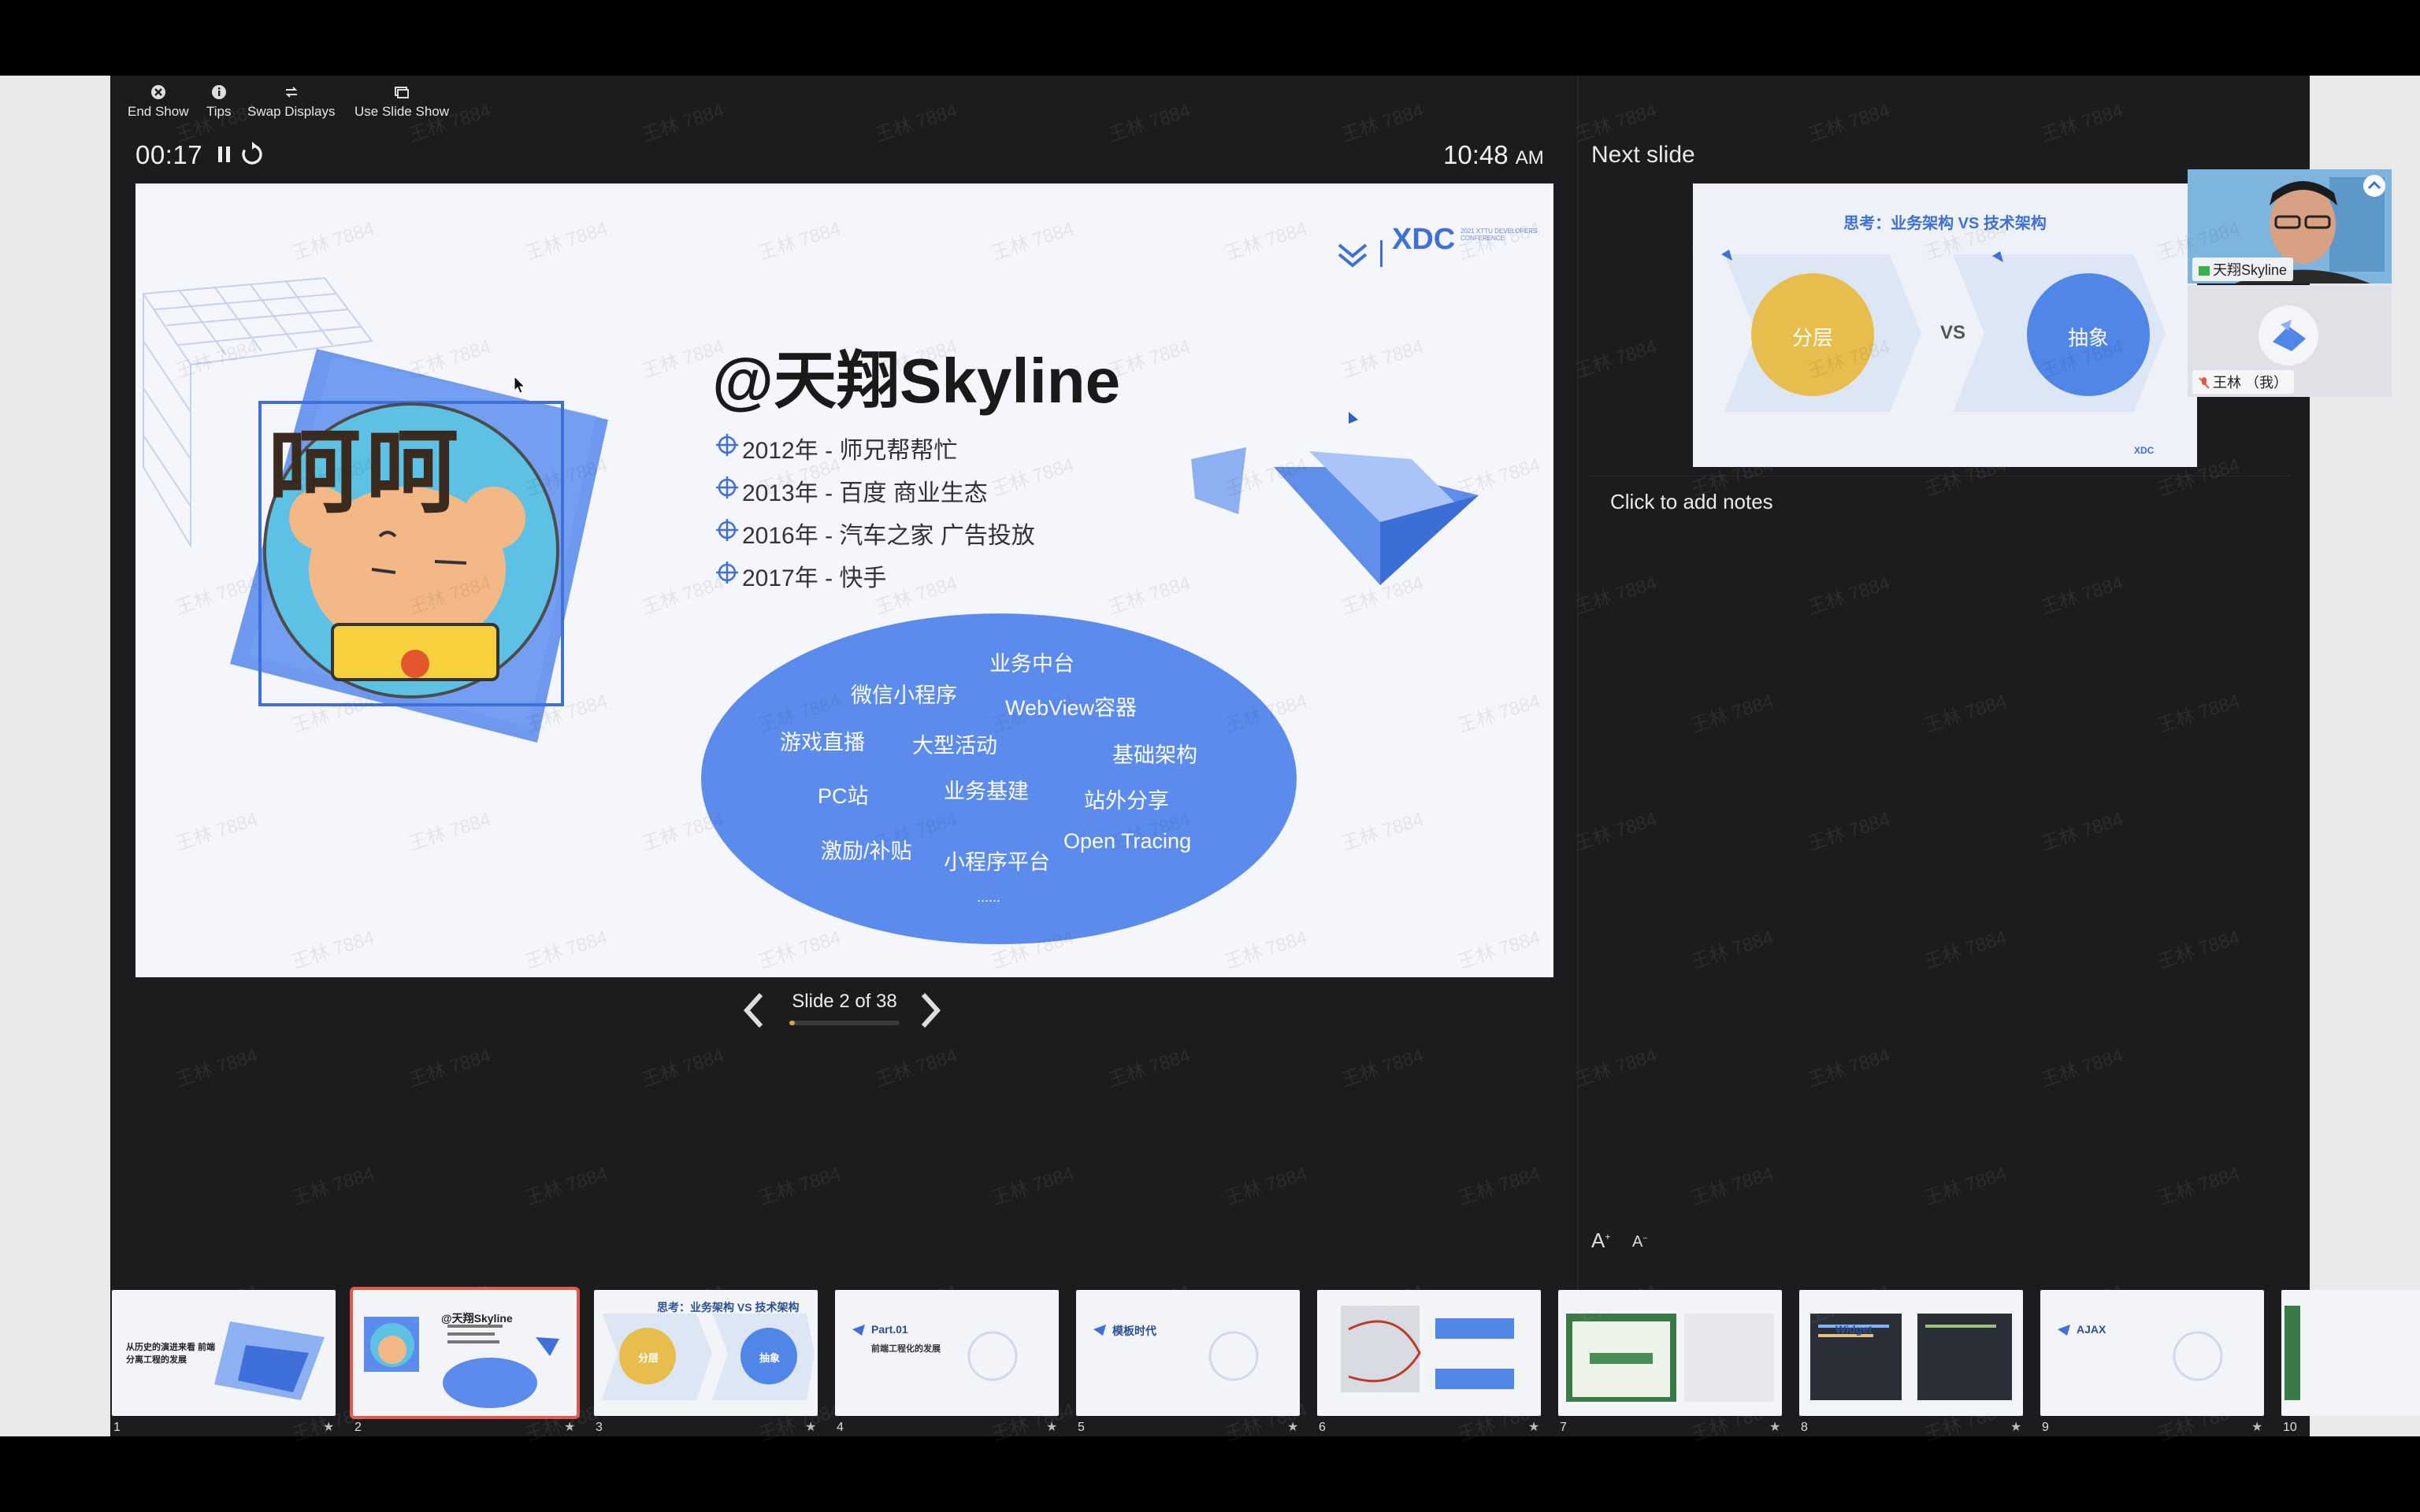 The width and height of the screenshot is (2420, 1512). I want to click on decrease-font-button: A−, so click(1639, 1242).